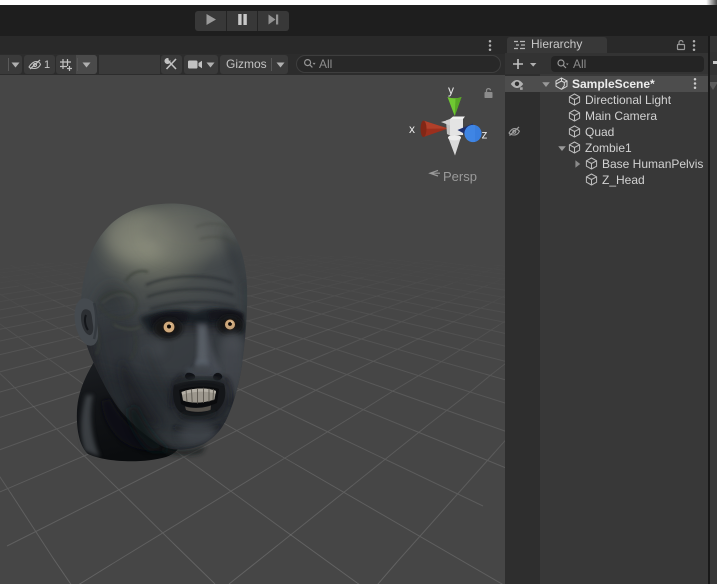 The width and height of the screenshot is (717, 584). Describe the element at coordinates (460, 176) in the screenshot. I see `svg-text: Persp` at that location.